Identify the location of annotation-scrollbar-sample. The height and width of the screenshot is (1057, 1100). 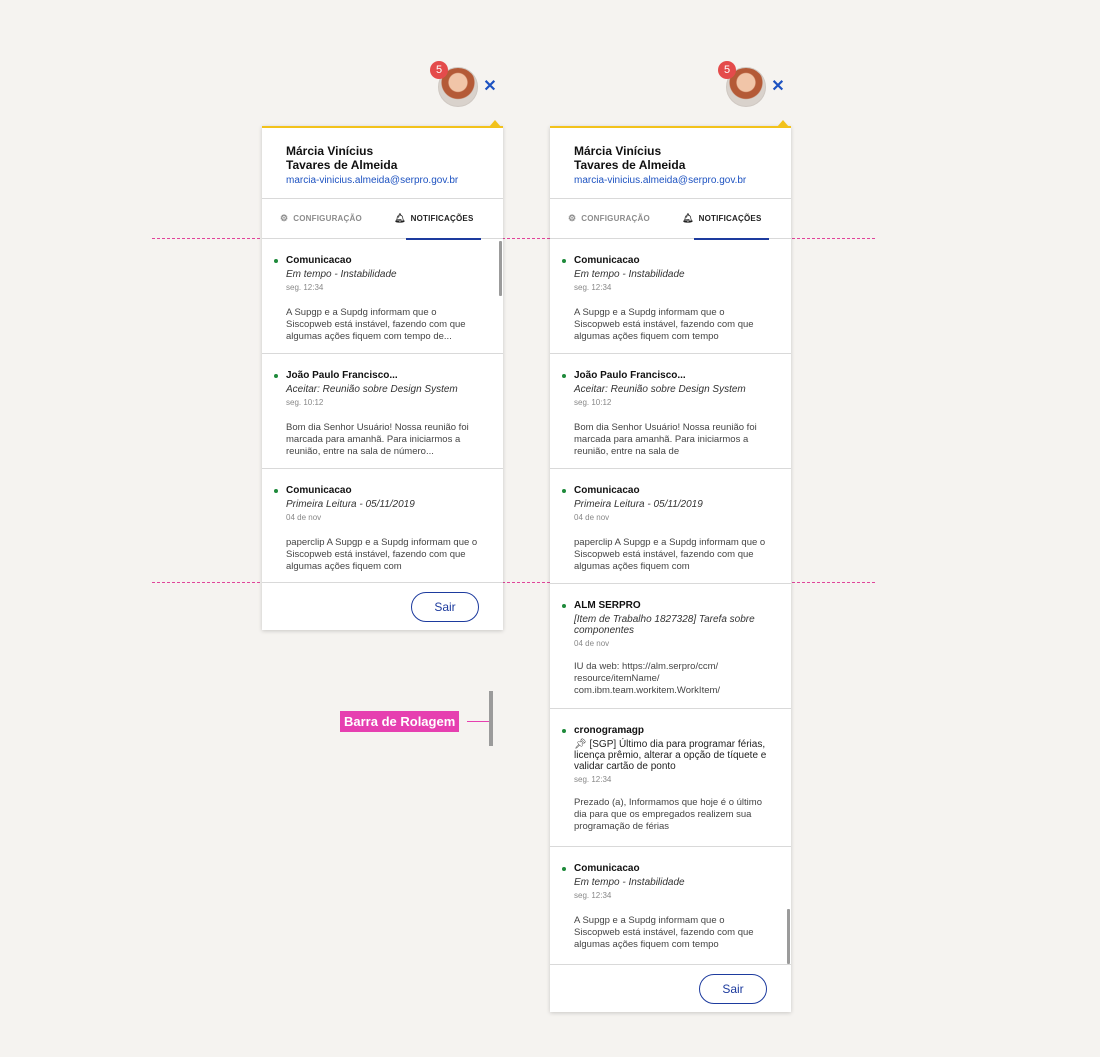
(491, 718).